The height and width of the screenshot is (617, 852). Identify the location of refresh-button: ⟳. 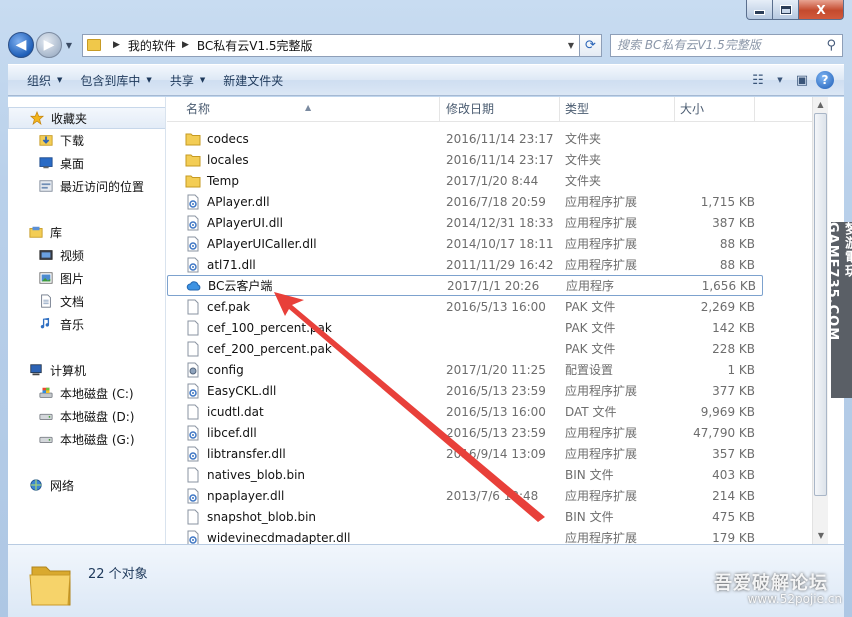
(591, 45).